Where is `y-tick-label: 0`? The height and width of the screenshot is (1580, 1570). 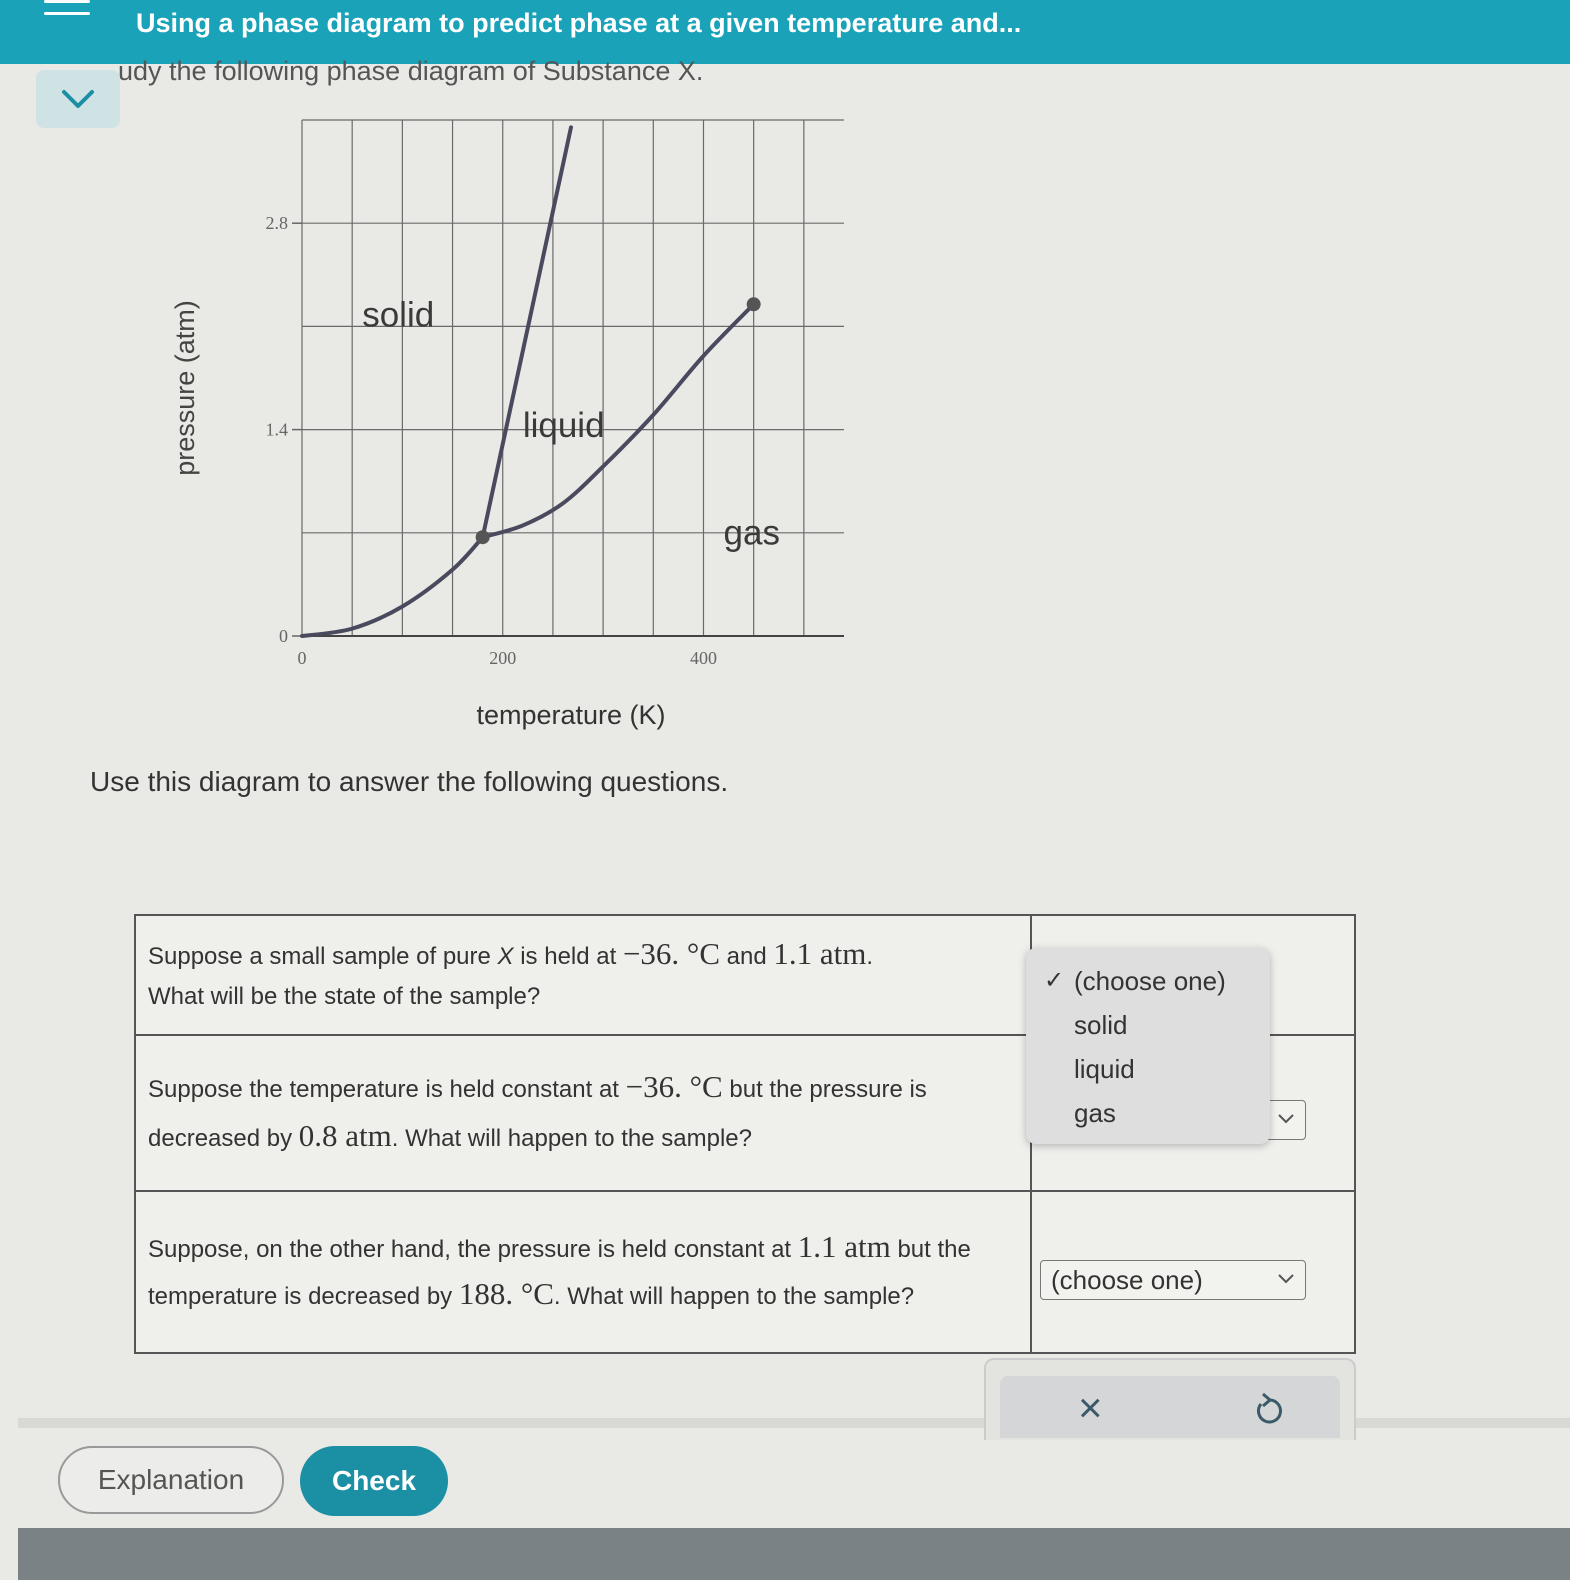
y-tick-label: 0 is located at coordinates (283, 636).